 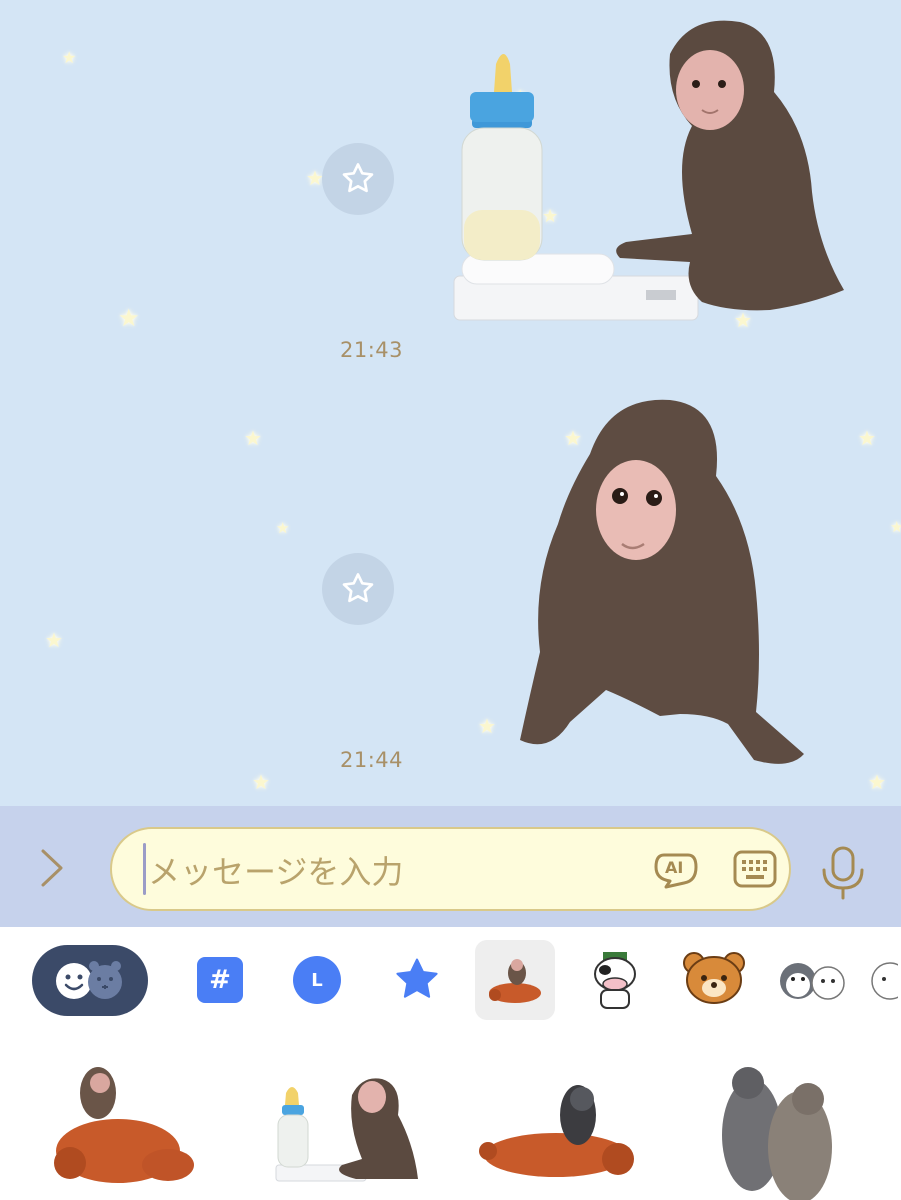 I want to click on tab-favorites, so click(x=417, y=980).